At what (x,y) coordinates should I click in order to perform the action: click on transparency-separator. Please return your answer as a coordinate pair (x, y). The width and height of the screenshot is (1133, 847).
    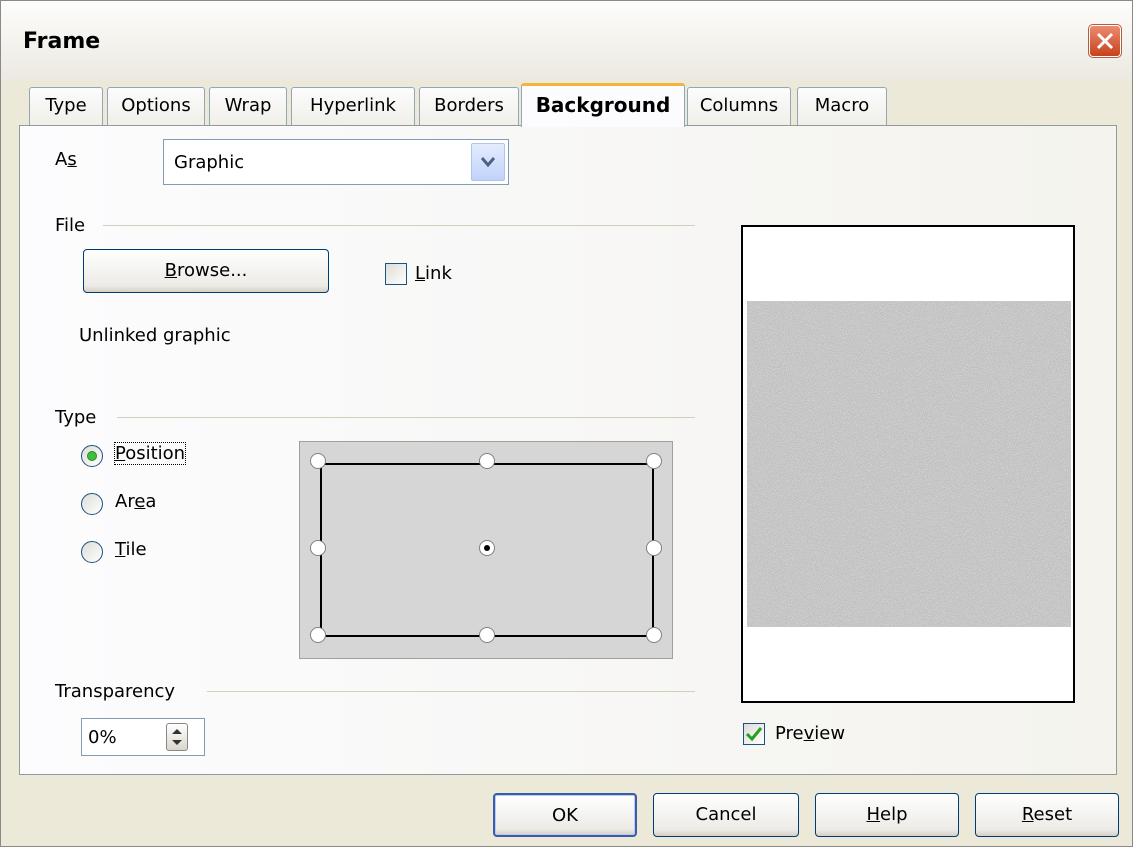
    Looking at the image, I should click on (451, 691).